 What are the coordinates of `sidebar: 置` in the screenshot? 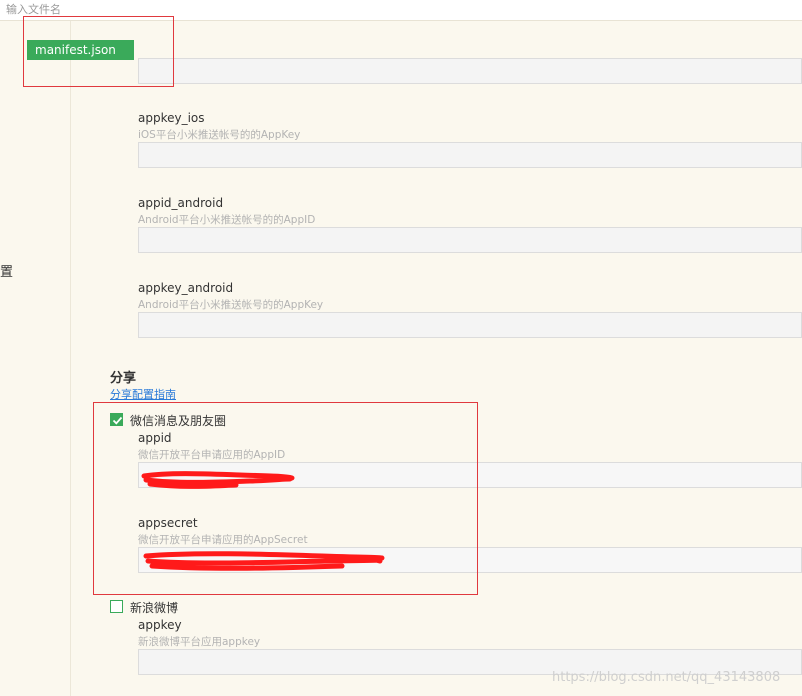 It's located at (35, 358).